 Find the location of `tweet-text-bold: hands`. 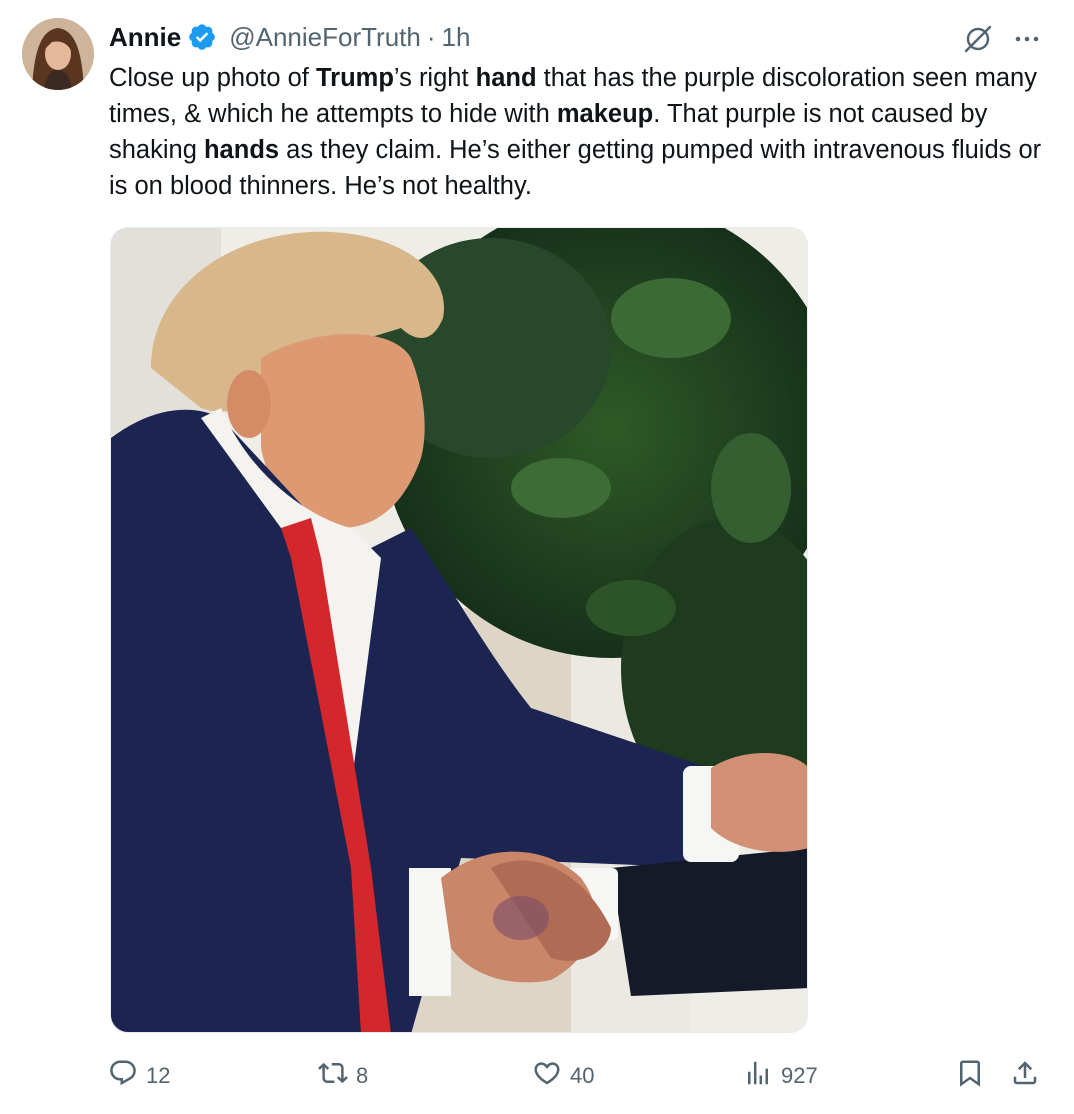

tweet-text-bold: hands is located at coordinates (241, 150).